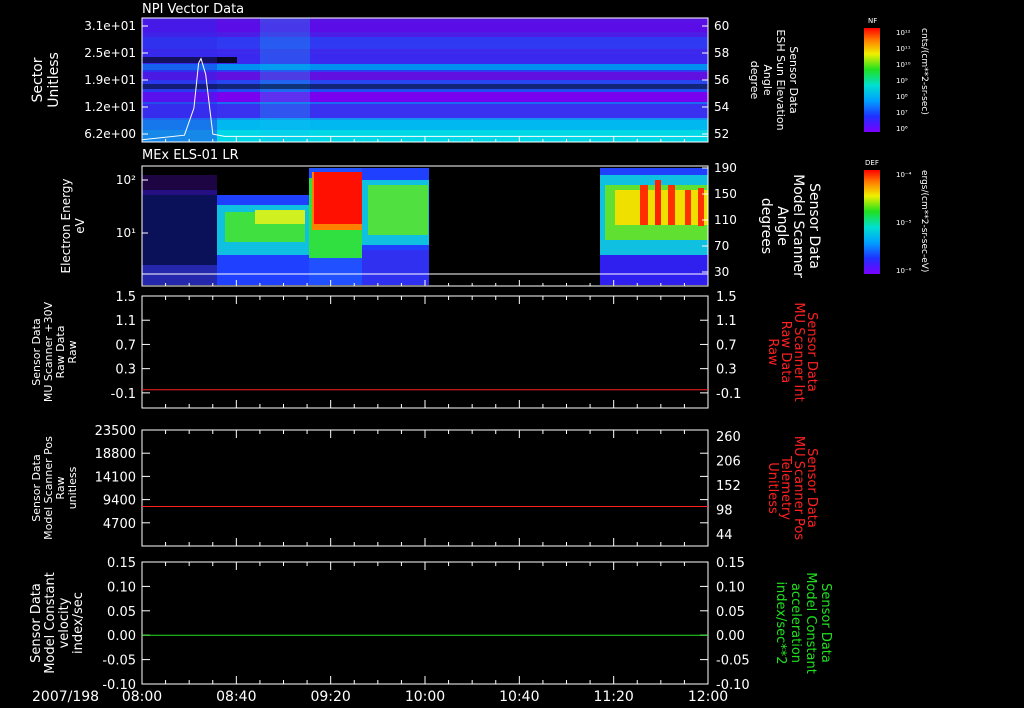 The image size is (1024, 708). What do you see at coordinates (708, 697) in the screenshot?
I see `time-tick-label: 12:00` at bounding box center [708, 697].